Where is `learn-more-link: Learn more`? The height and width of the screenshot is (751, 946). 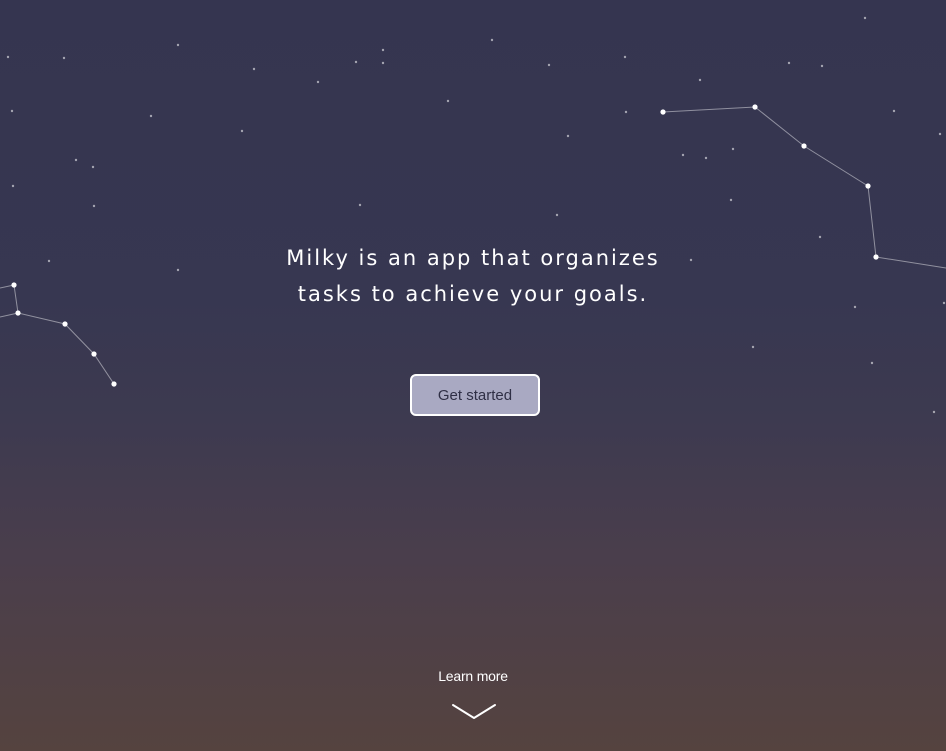
learn-more-link: Learn more is located at coordinates (473, 676).